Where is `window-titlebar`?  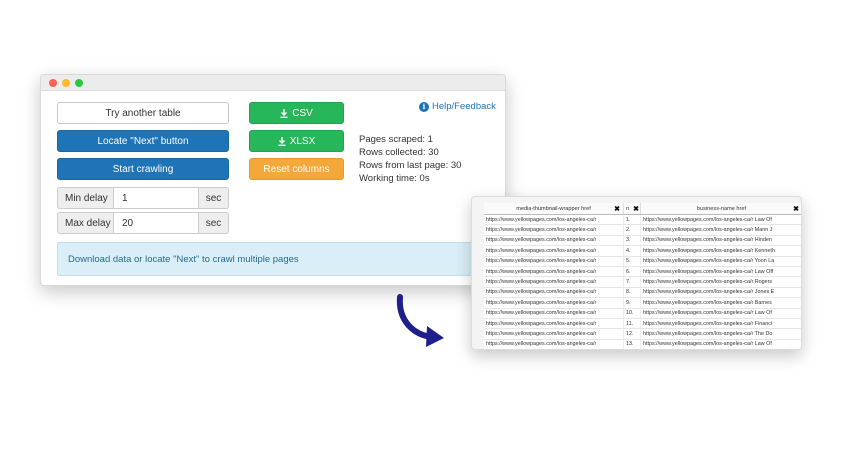
window-titlebar is located at coordinates (273, 83).